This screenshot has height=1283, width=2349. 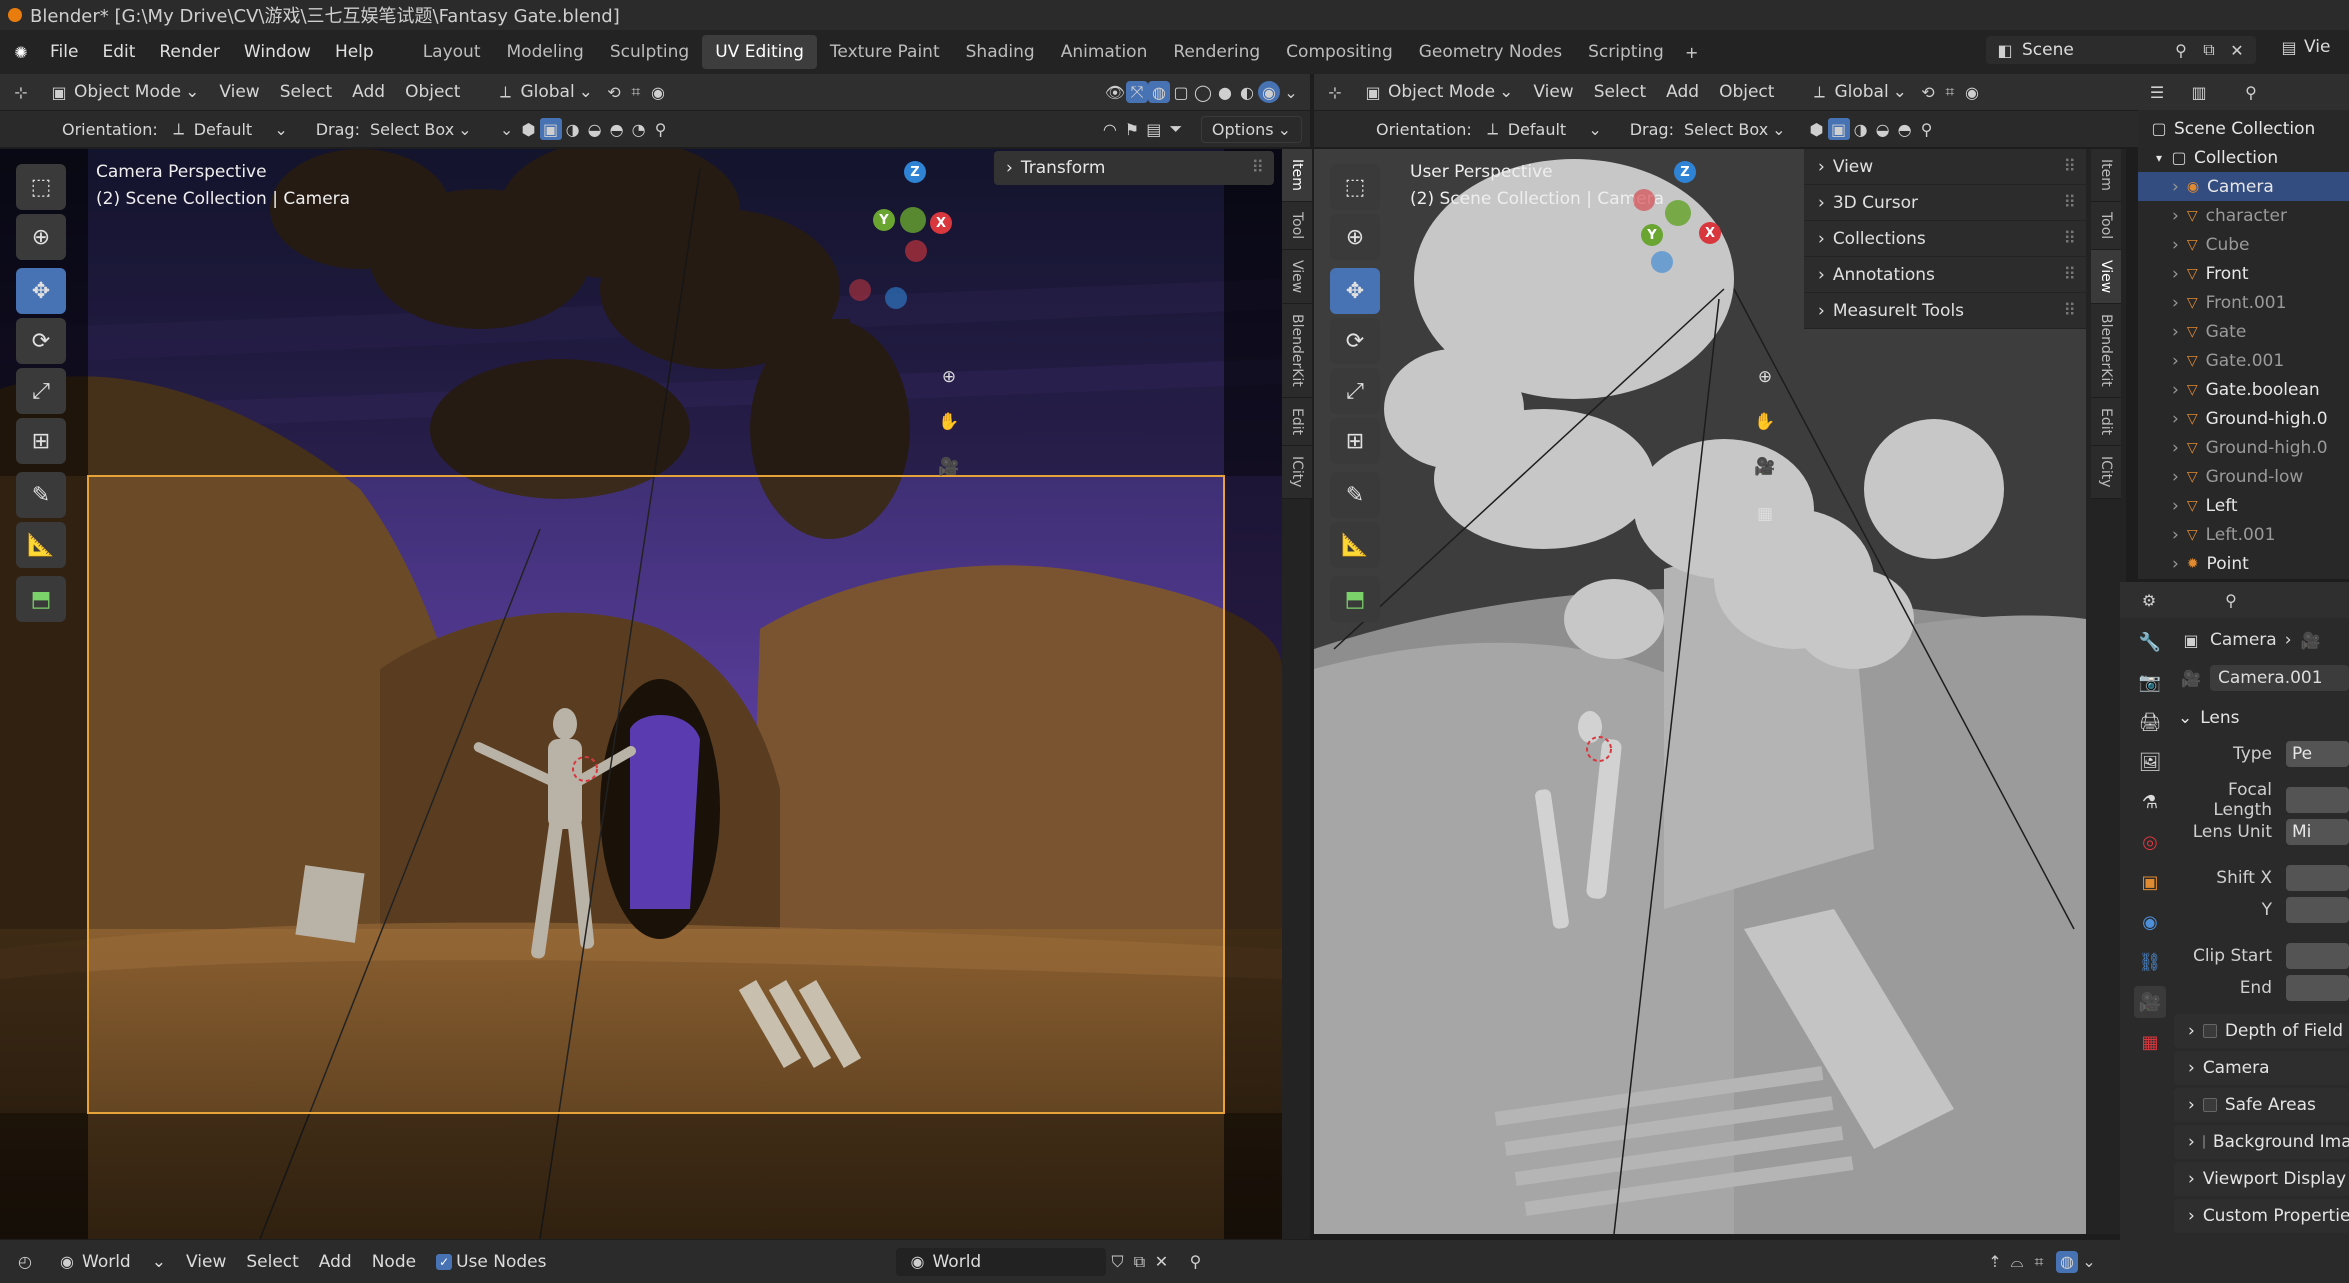 What do you see at coordinates (2150, 722) in the screenshot?
I see `output-tab-icon: 🖨` at bounding box center [2150, 722].